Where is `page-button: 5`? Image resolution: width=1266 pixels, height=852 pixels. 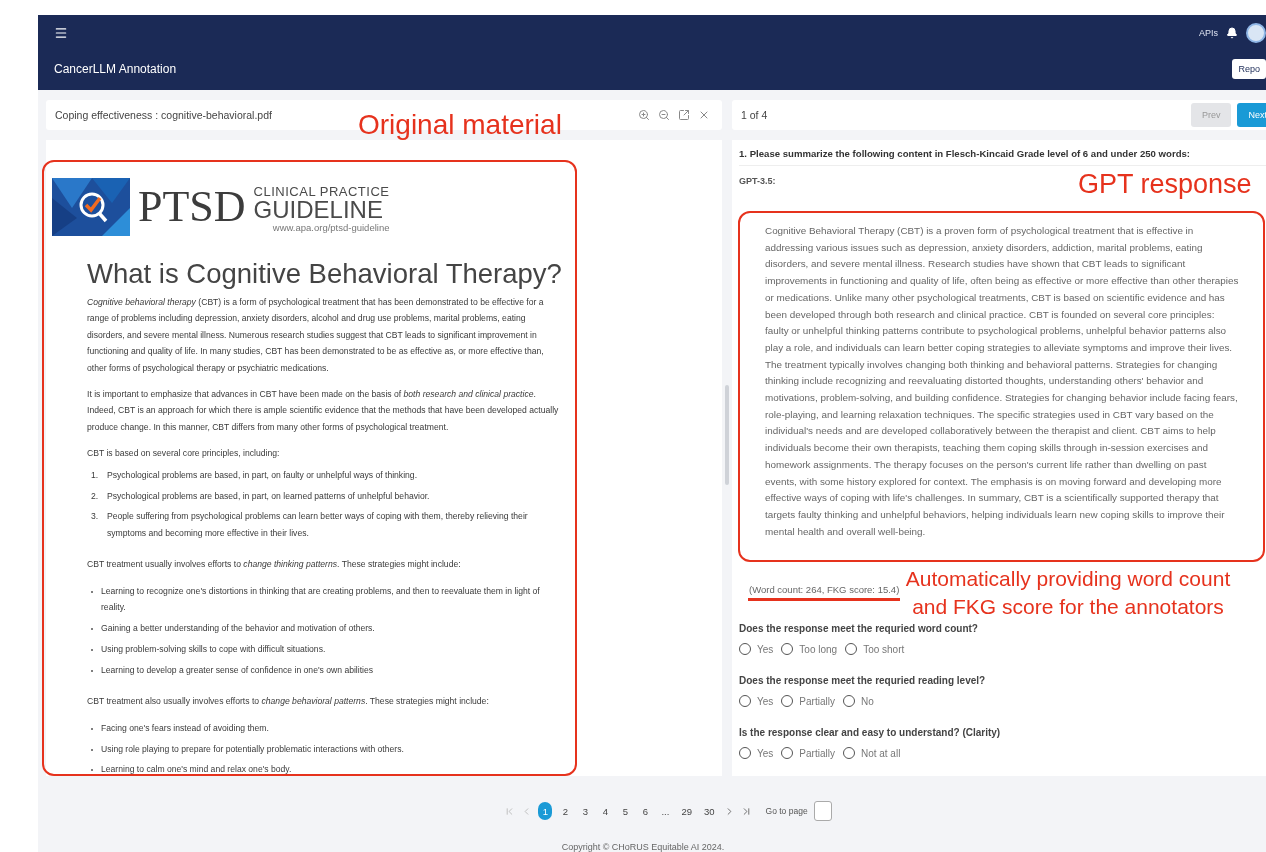 page-button: 5 is located at coordinates (625, 811).